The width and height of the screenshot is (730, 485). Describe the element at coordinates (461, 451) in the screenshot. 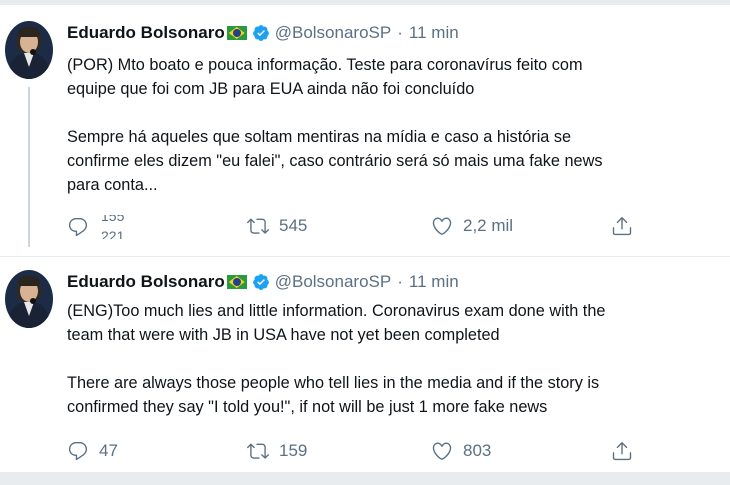

I see `like-button: 803` at that location.